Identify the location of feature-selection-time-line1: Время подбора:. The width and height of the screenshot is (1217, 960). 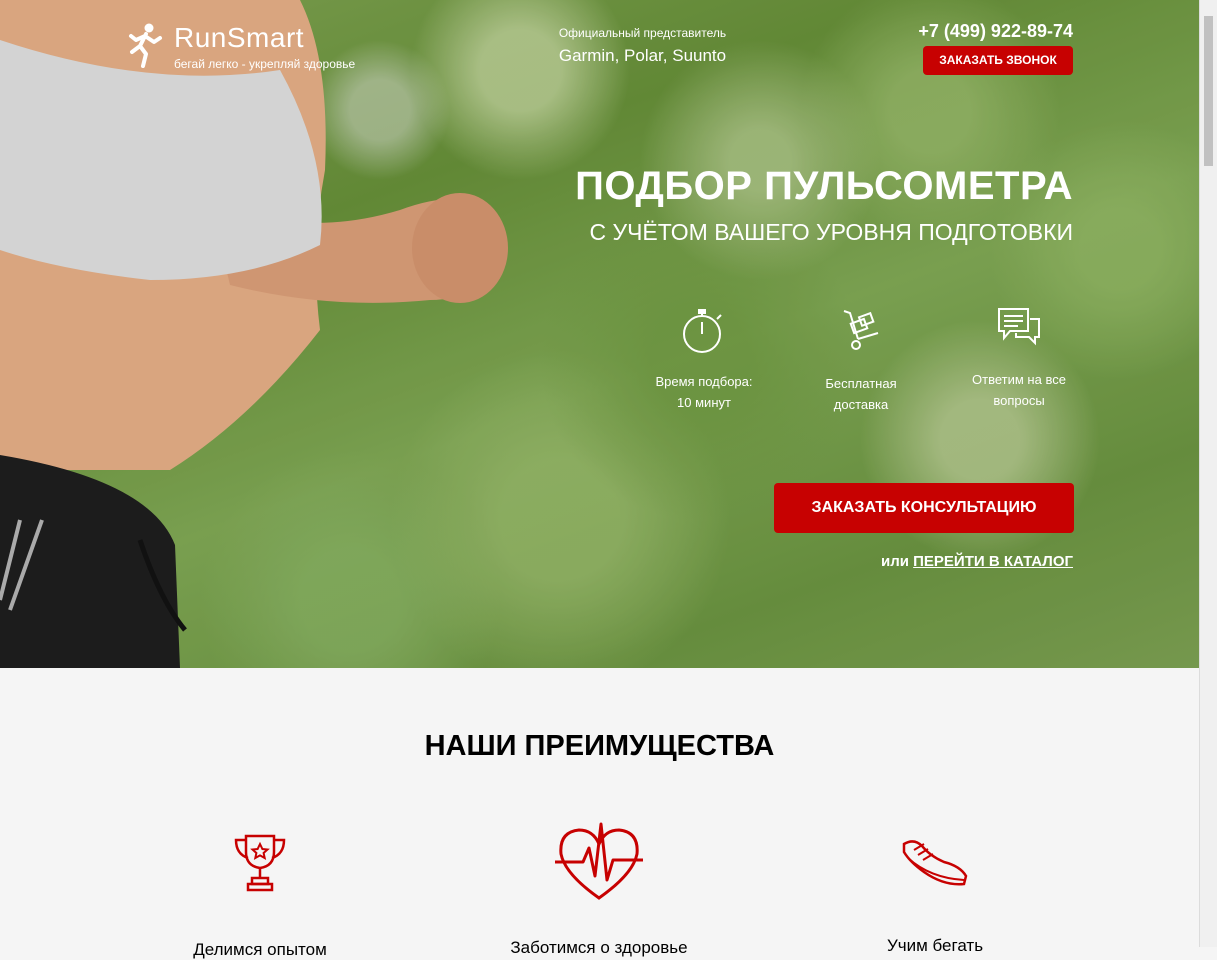
(704, 381).